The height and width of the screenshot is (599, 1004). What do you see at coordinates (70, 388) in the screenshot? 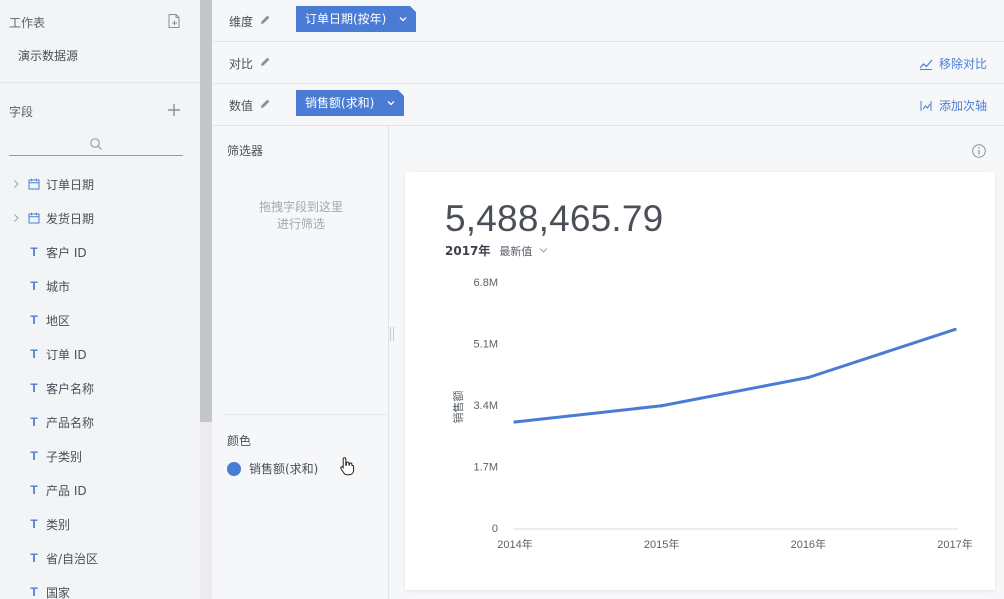
I see `field-label: 客户名称` at bounding box center [70, 388].